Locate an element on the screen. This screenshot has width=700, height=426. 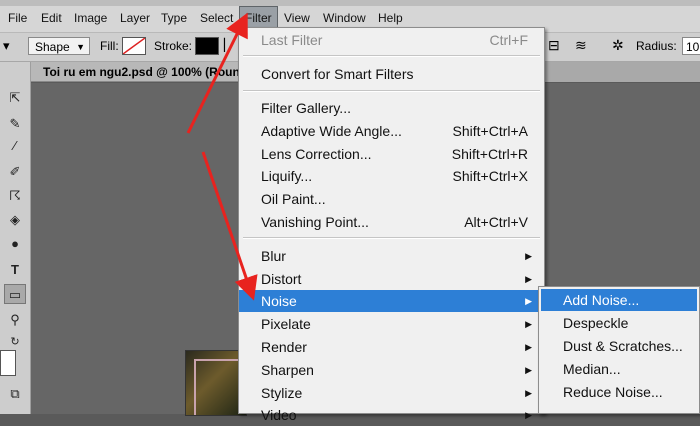
item-label: Noise is located at coordinates (279, 301).